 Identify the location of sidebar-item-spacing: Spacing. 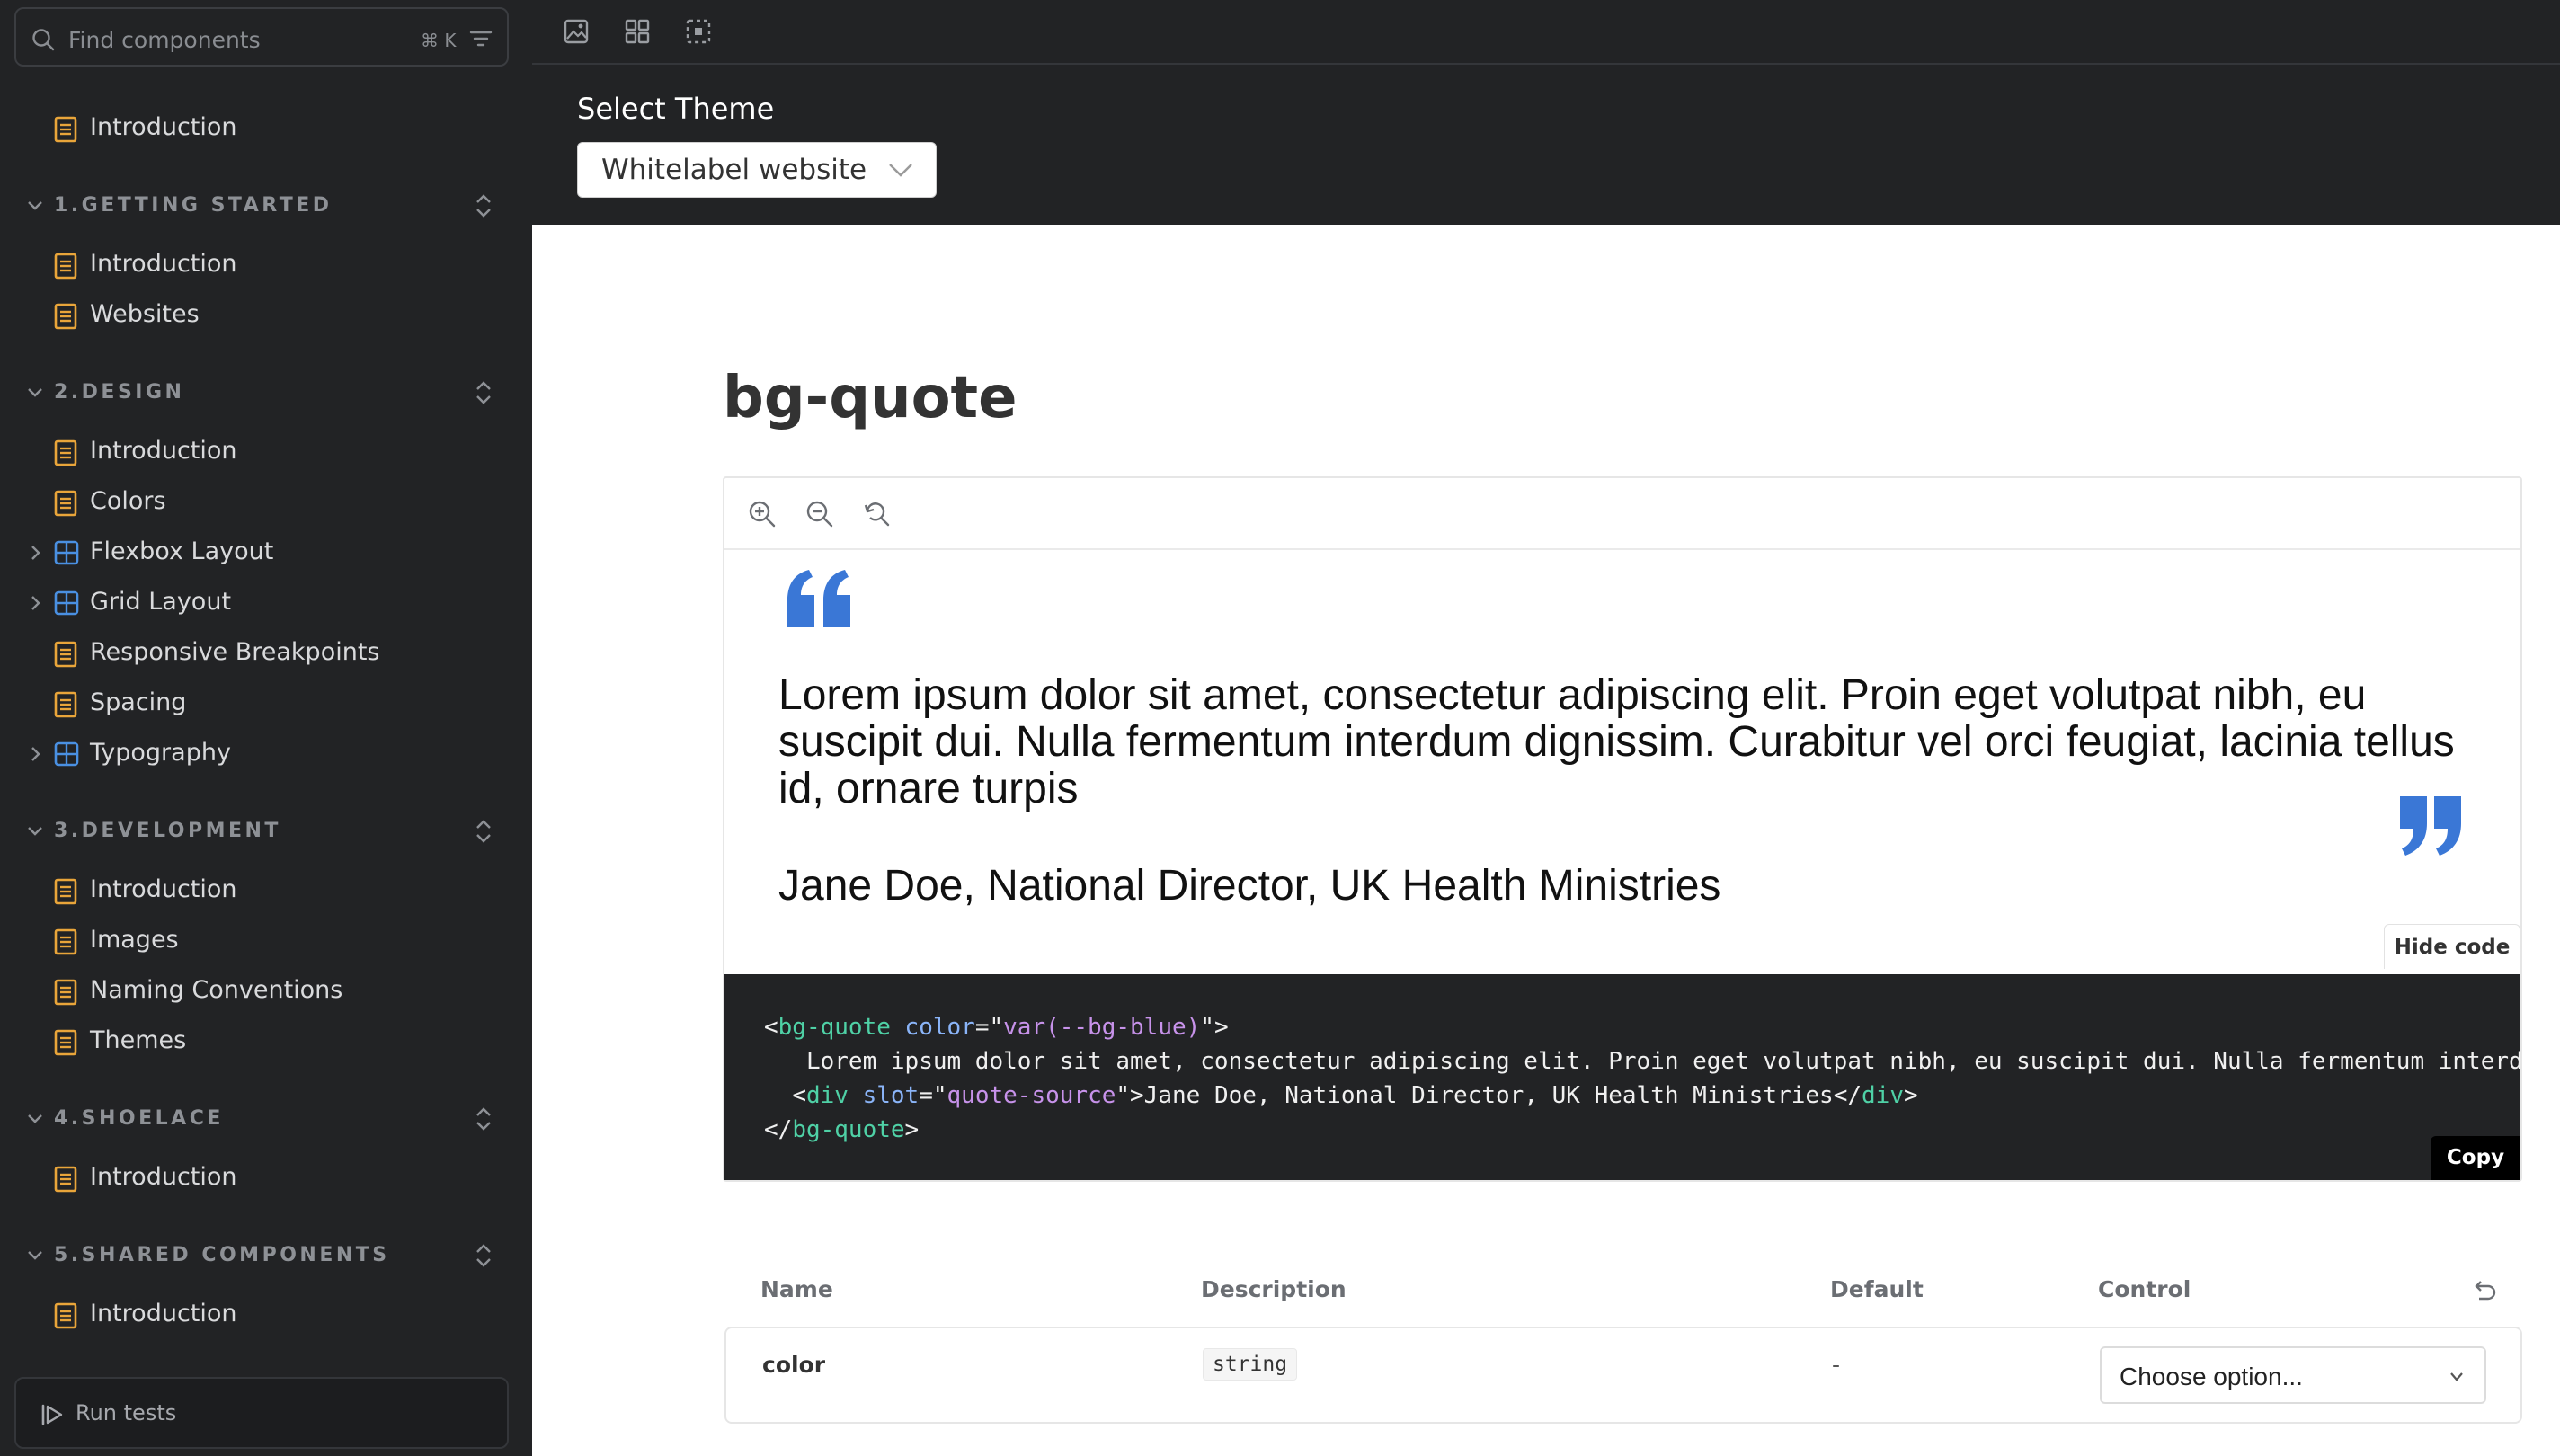
(266, 703).